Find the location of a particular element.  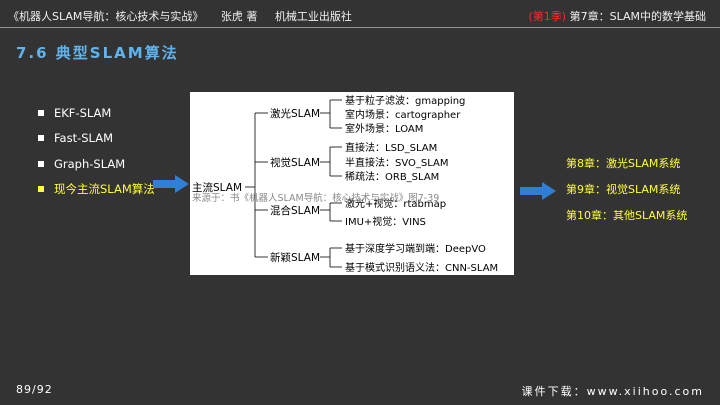

chapter-link-10: 第10章：其他SLAM系统 is located at coordinates (627, 215).